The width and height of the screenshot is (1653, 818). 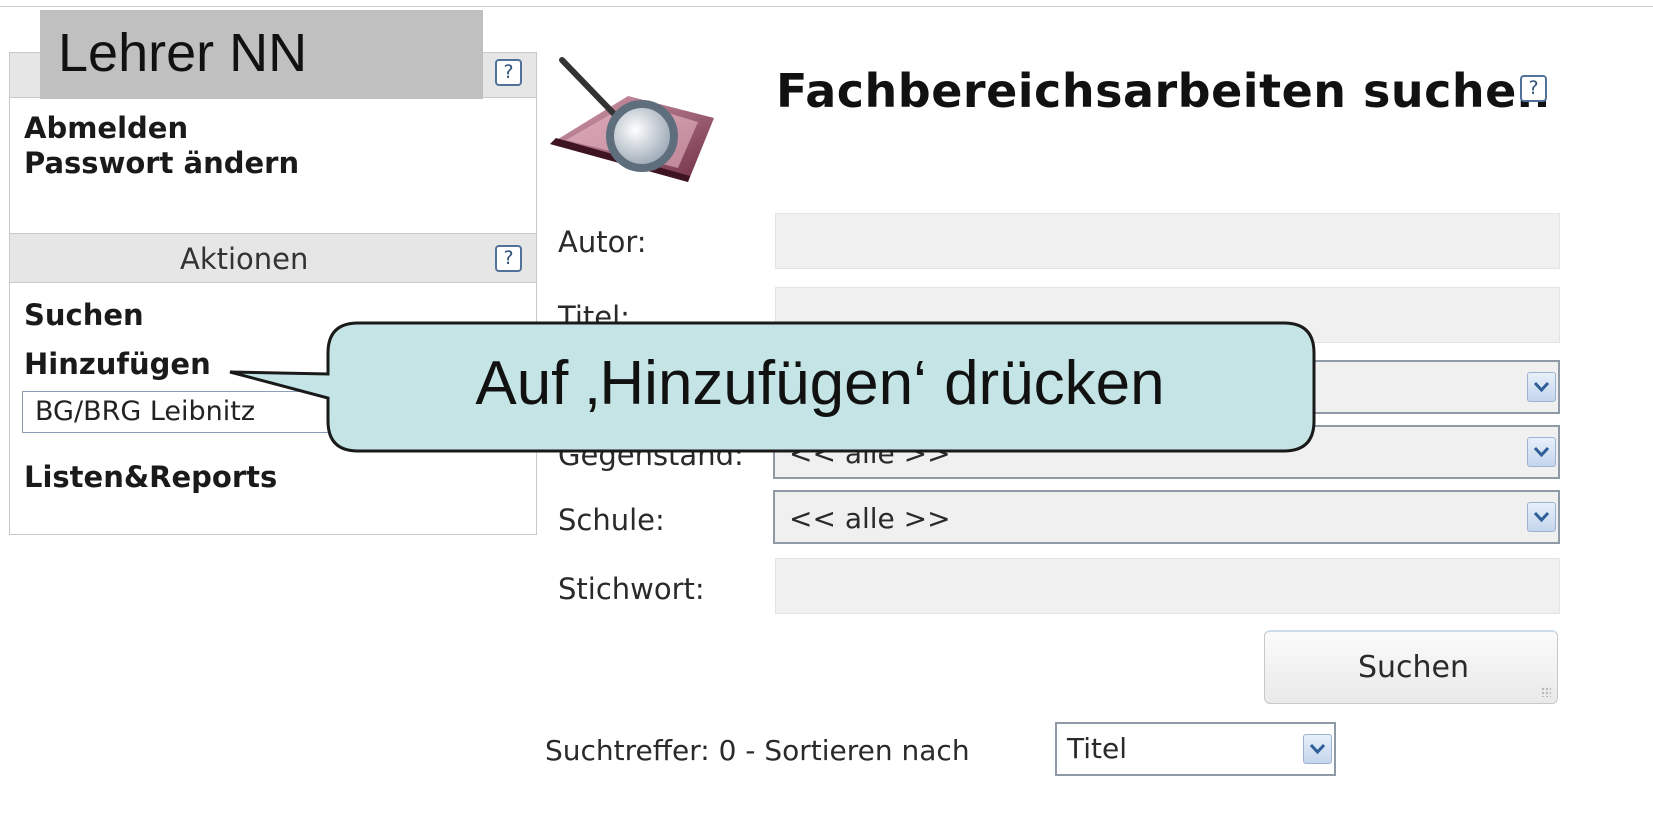 I want to click on sort-select-value: Titel, so click(x=1097, y=748).